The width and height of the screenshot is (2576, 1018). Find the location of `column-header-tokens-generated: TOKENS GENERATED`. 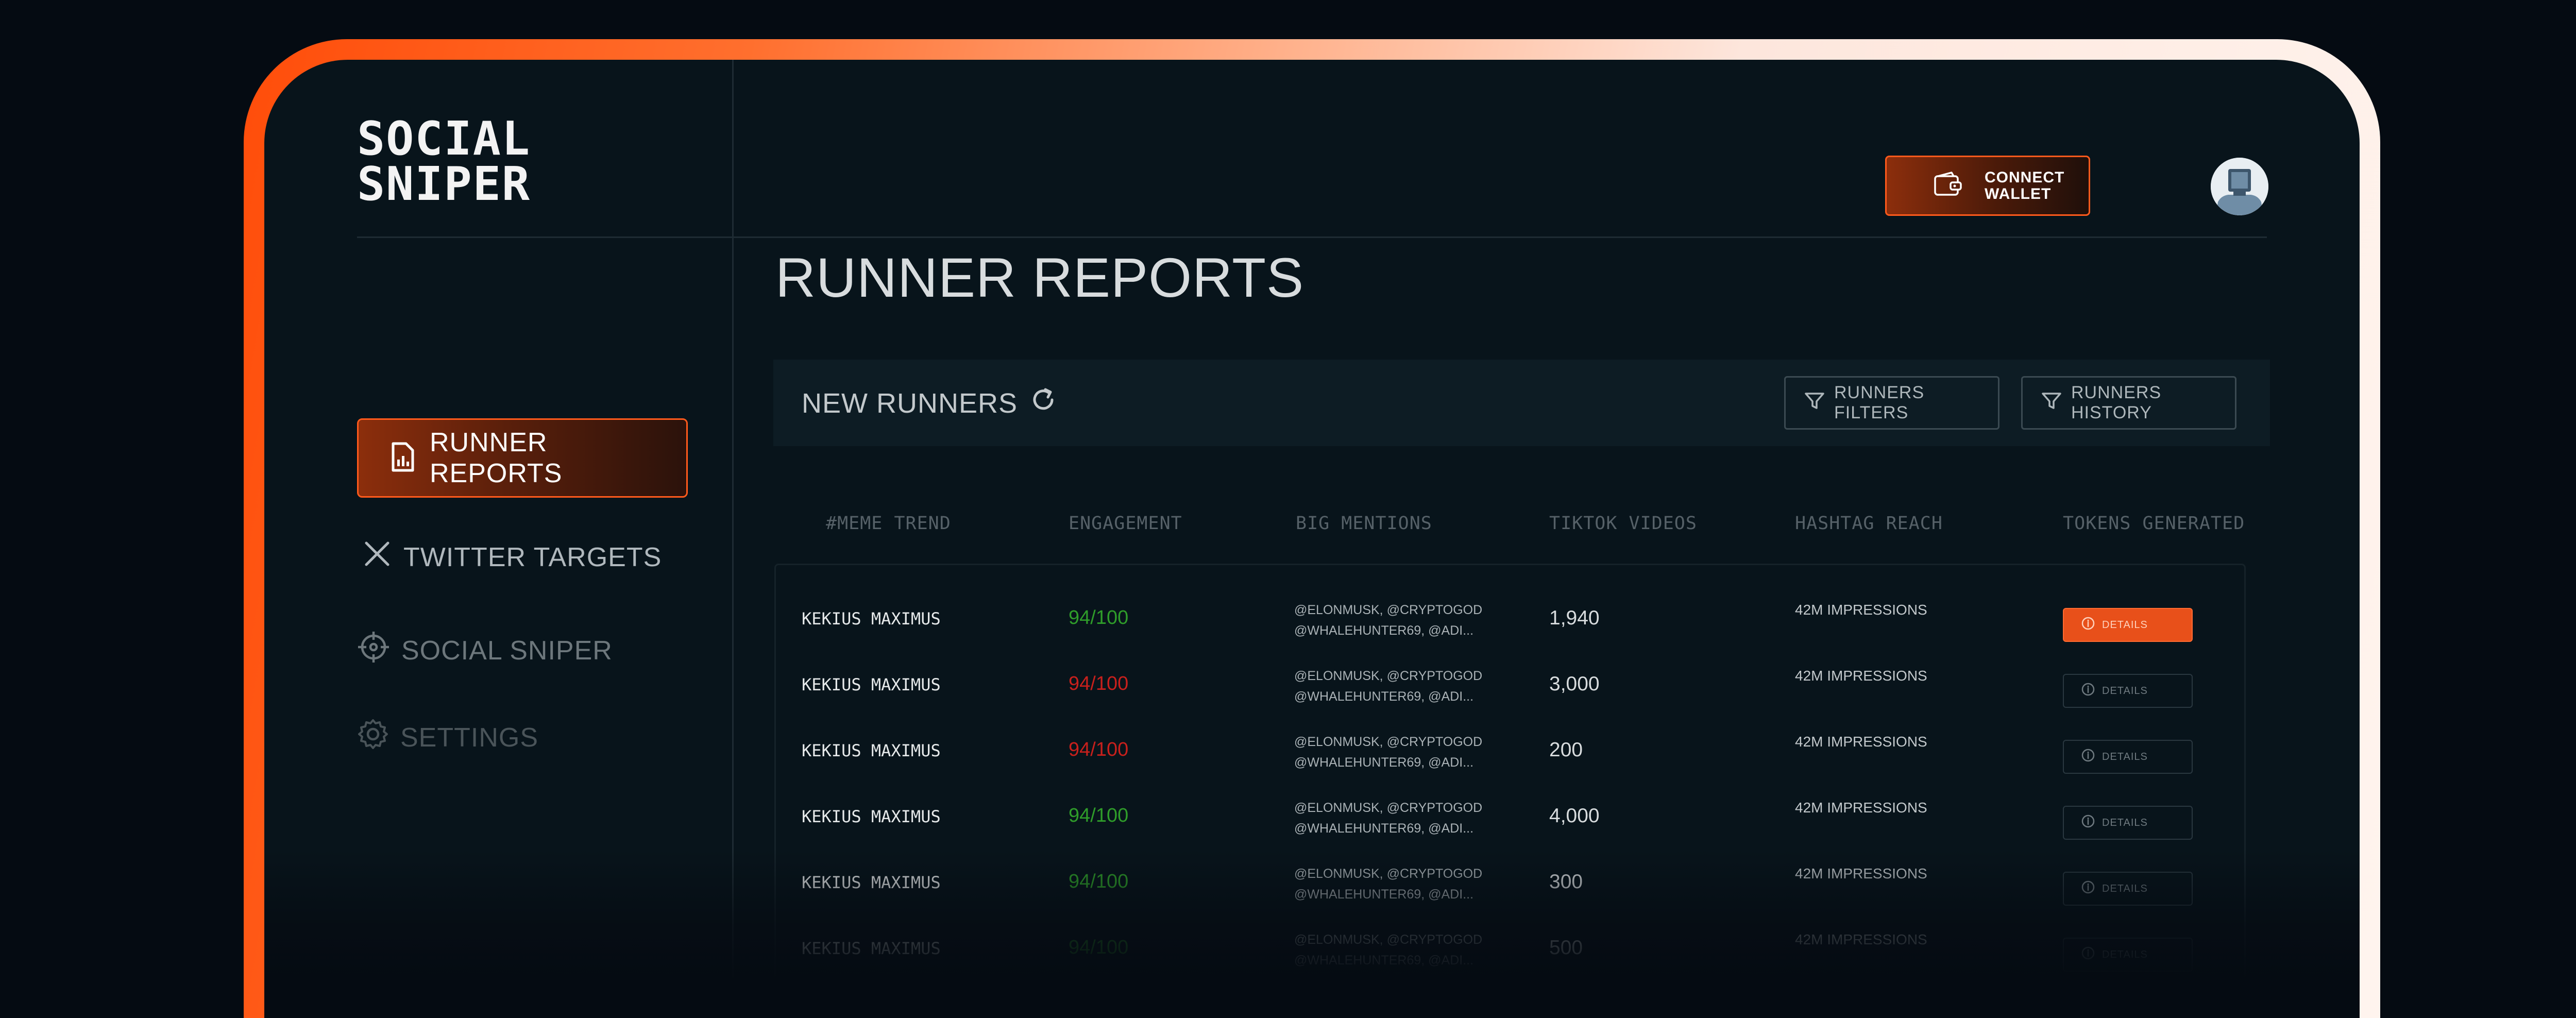

column-header-tokens-generated: TOKENS GENERATED is located at coordinates (2154, 523).